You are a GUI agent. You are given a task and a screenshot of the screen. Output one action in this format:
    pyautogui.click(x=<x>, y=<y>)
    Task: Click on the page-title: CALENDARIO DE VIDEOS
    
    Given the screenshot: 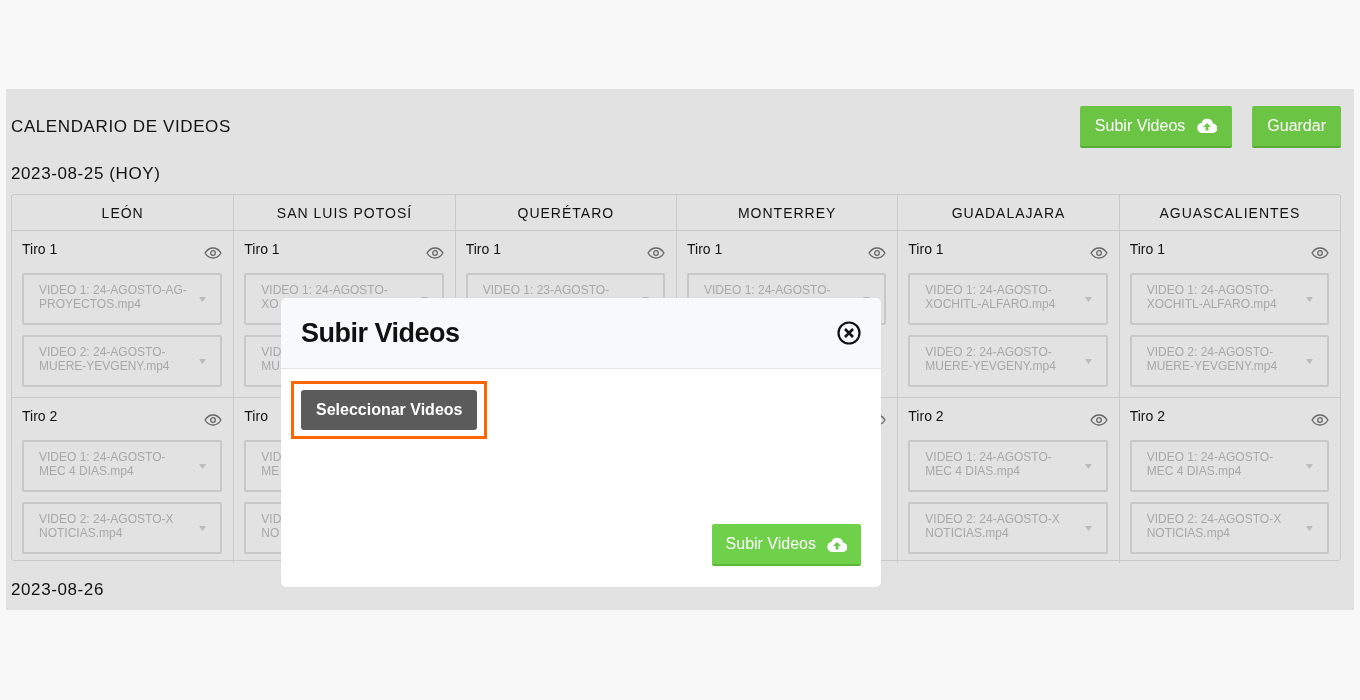 What is the action you would take?
    pyautogui.click(x=121, y=126)
    